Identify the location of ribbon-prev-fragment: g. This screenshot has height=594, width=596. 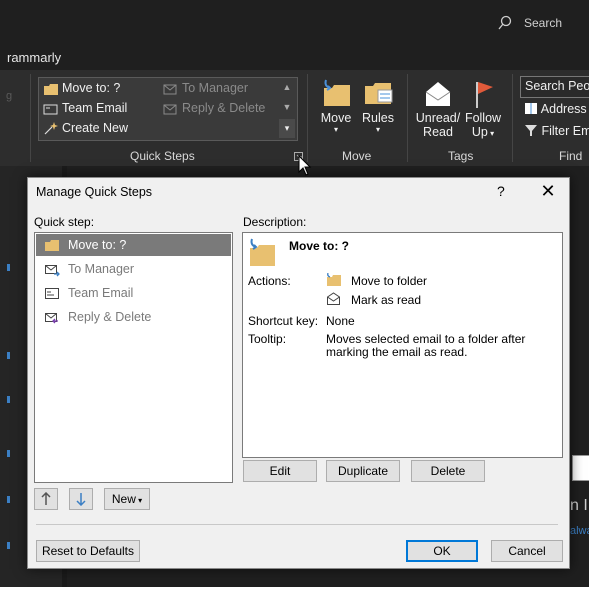
(9, 96).